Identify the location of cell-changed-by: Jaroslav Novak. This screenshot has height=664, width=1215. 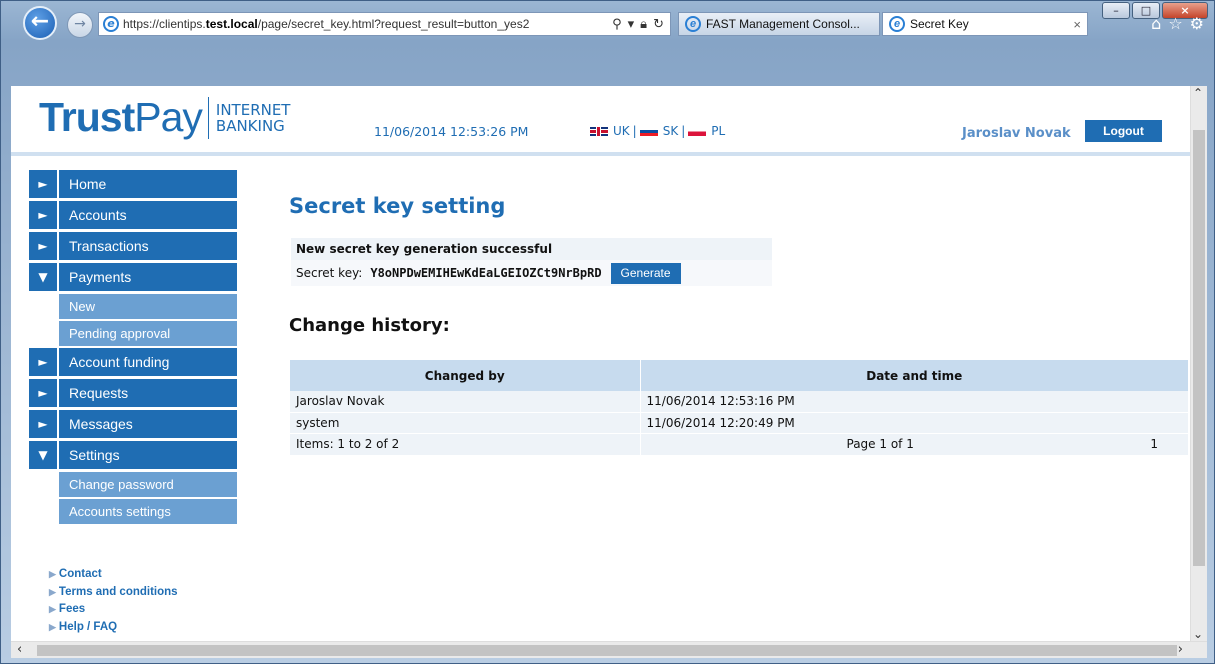
(465, 402).